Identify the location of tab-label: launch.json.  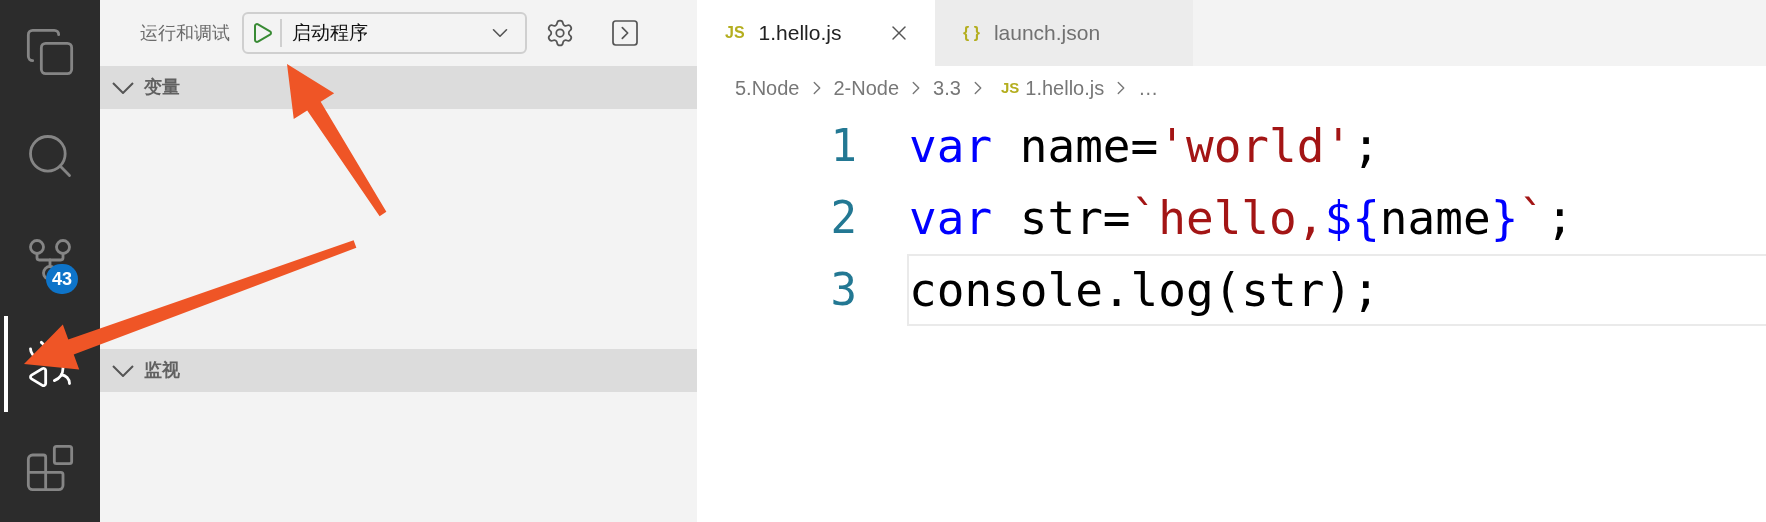
(1047, 33).